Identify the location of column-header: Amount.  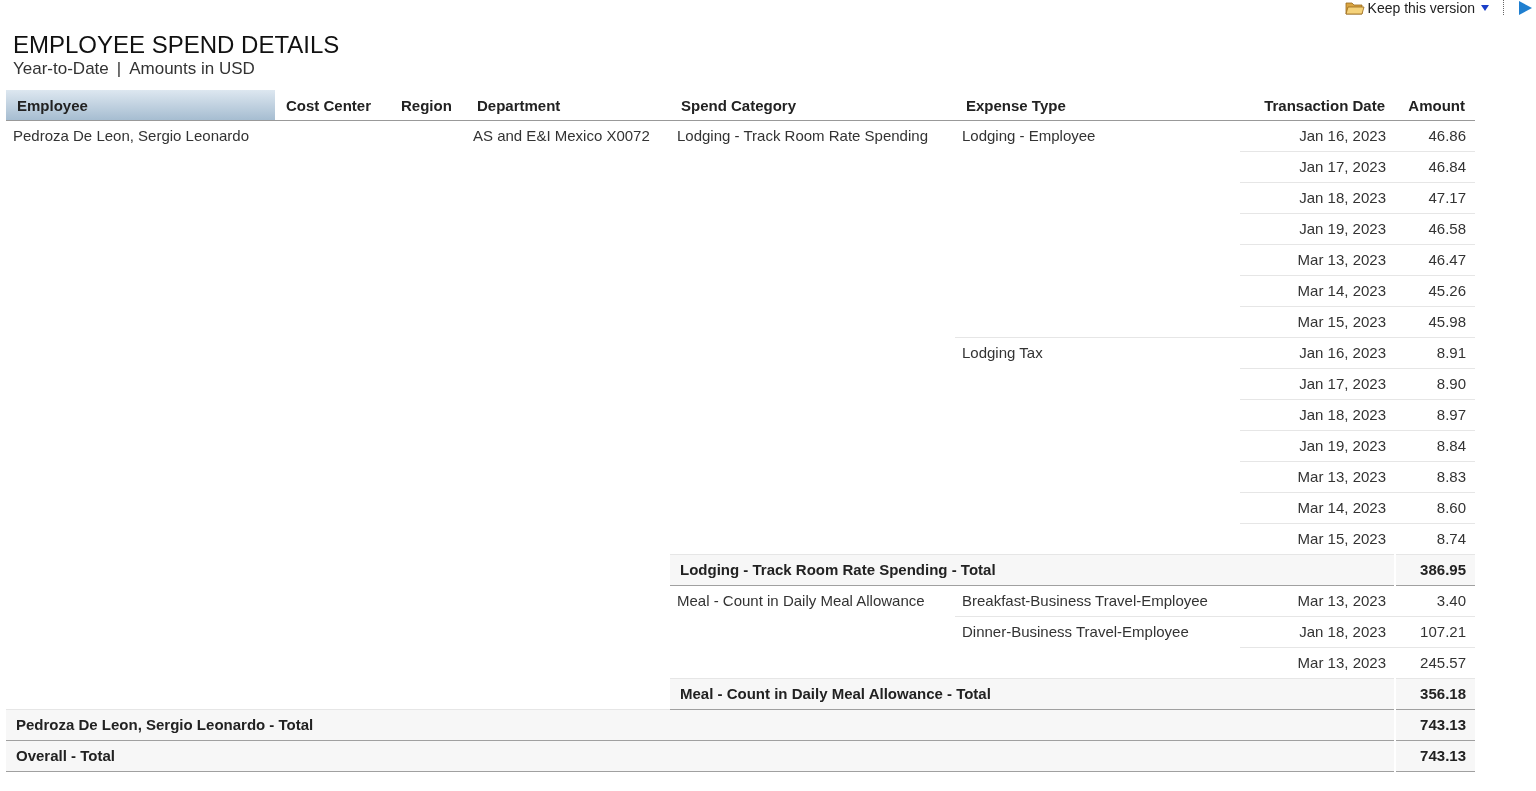
(1435, 105).